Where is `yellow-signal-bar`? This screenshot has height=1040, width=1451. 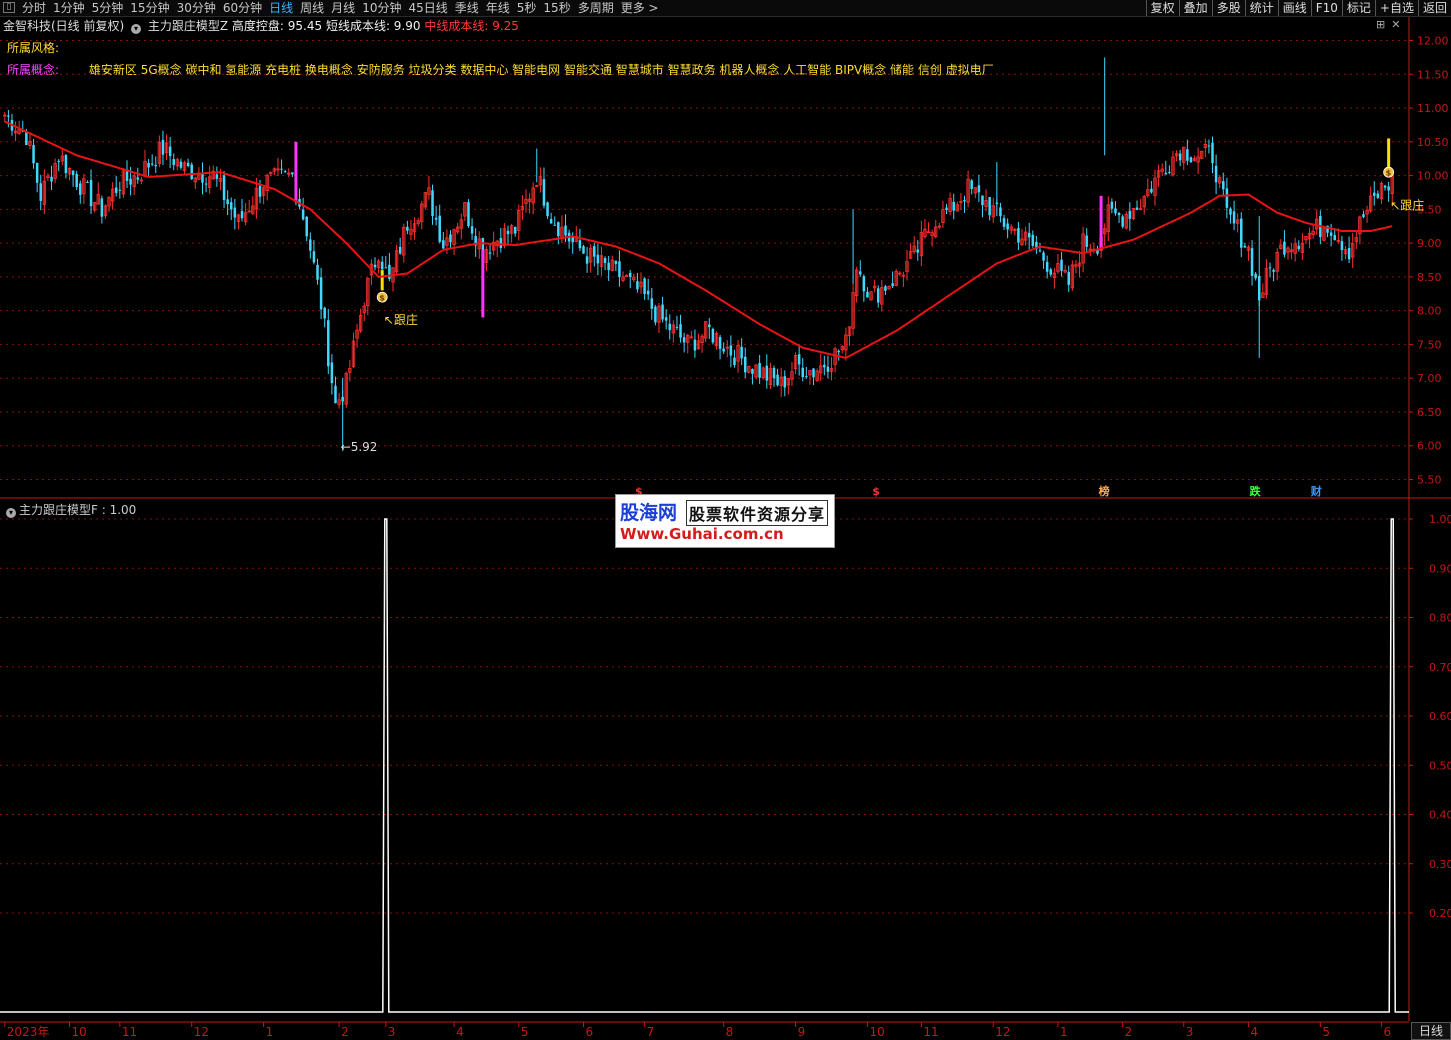
yellow-signal-bar is located at coordinates (1389, 154).